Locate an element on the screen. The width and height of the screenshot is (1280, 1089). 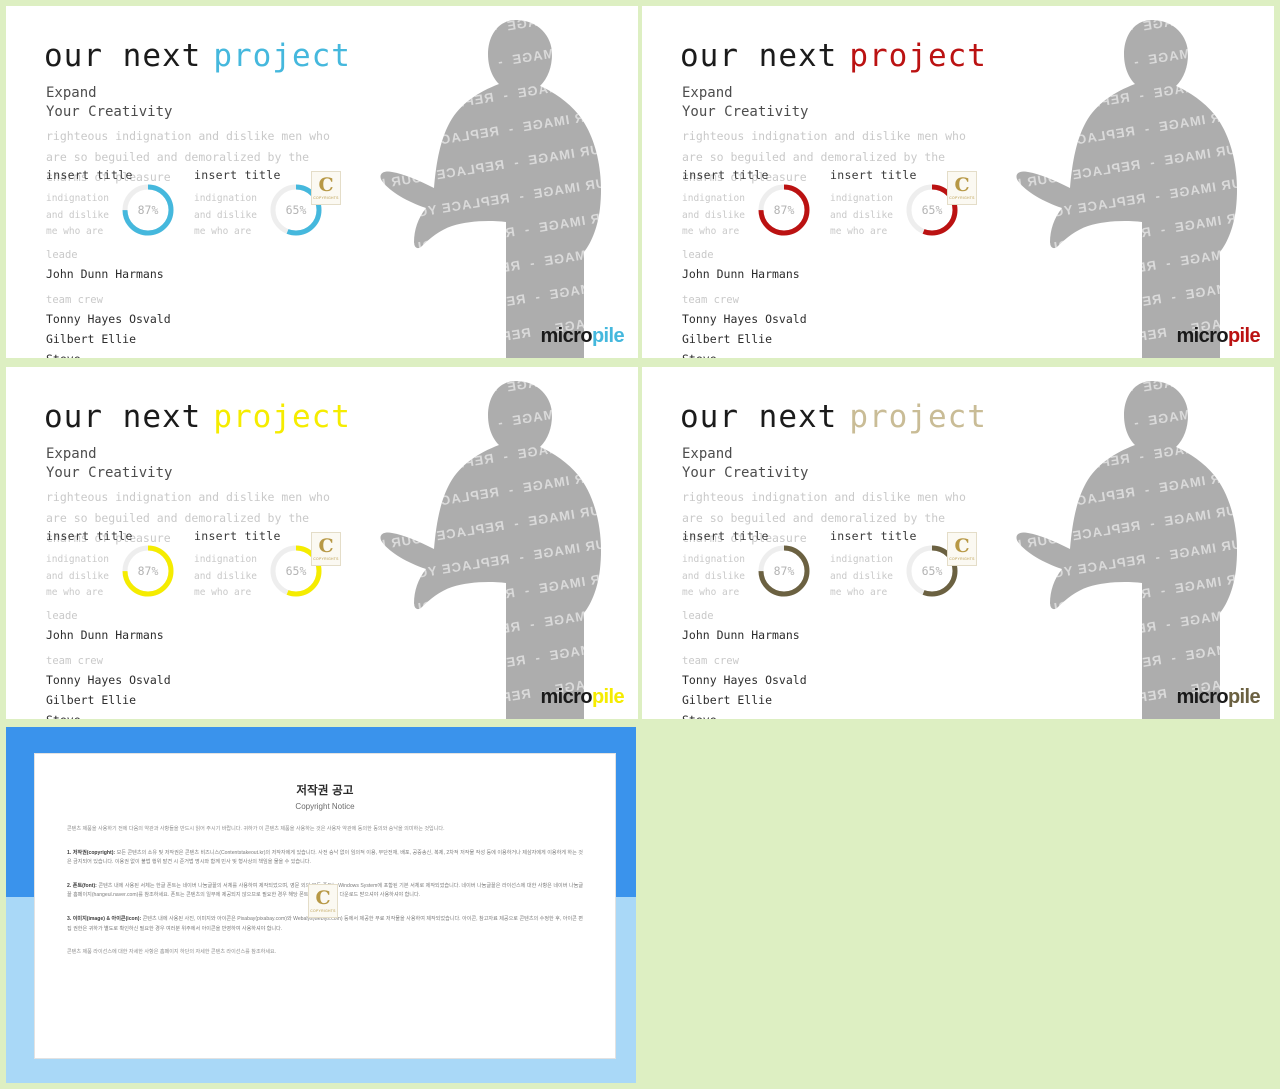
notice-item-3-heading: 3. 이미지(image) & 아이콘(icon): is located at coordinates (104, 918).